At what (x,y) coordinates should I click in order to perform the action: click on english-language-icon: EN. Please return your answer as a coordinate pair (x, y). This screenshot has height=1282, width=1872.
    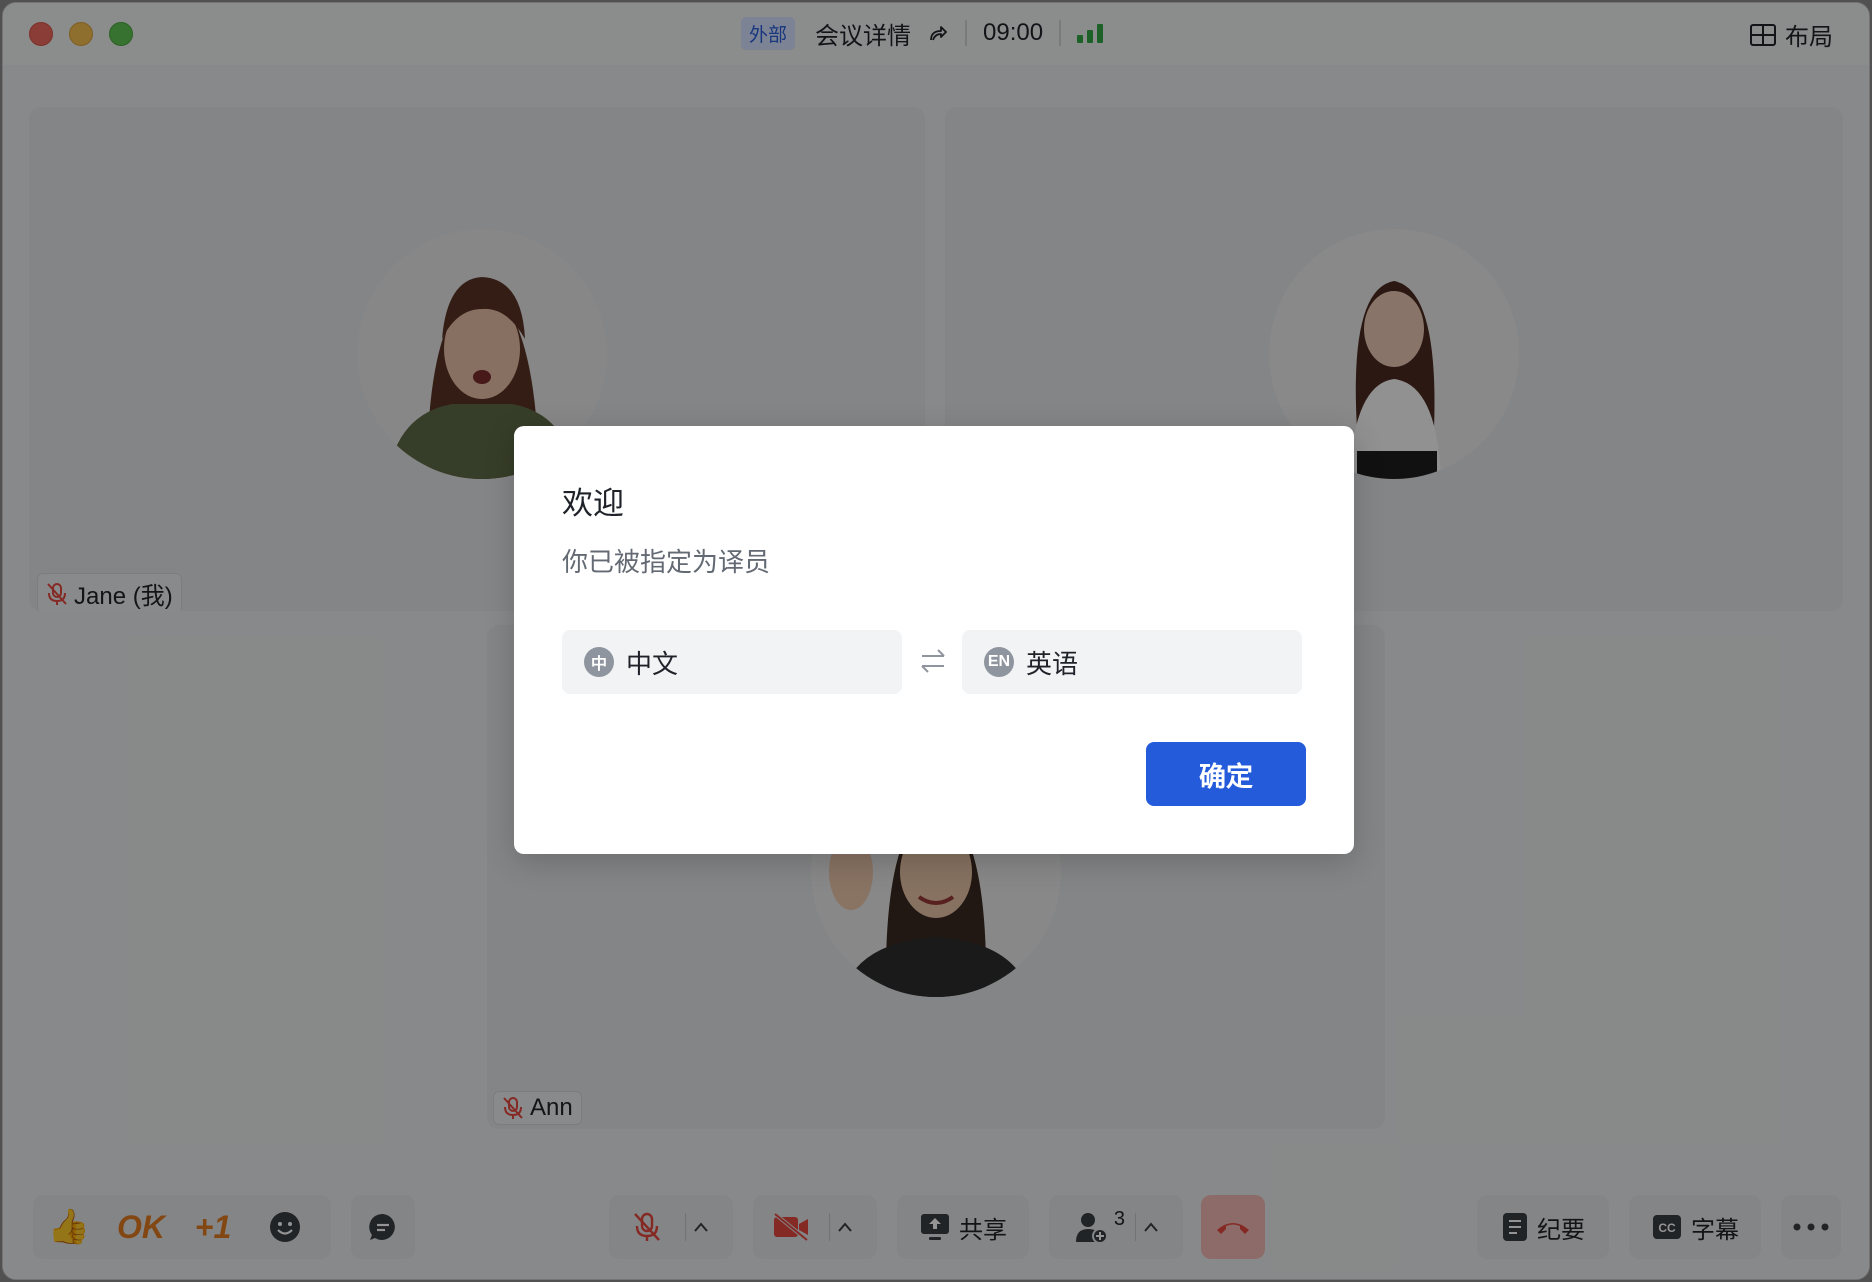
    Looking at the image, I should click on (999, 662).